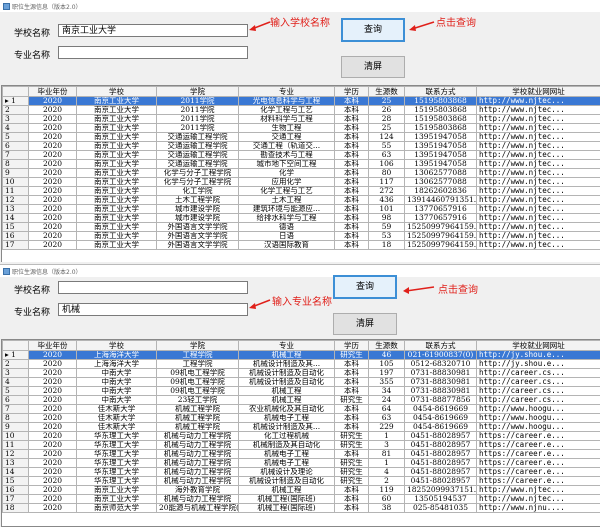 This screenshot has height=527, width=600. Describe the element at coordinates (287, 508) in the screenshot. I see `table-cell: 机械工程(国际班)` at that location.